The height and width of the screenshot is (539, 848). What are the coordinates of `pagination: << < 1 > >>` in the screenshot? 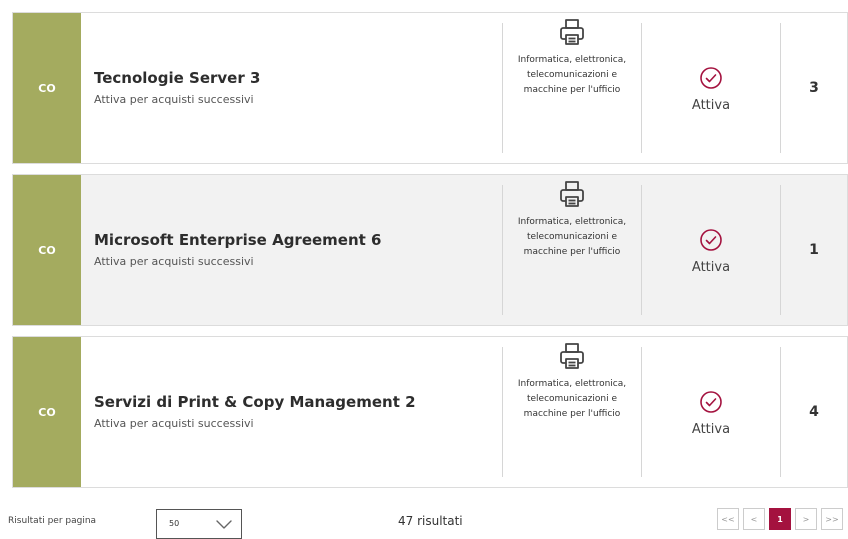 It's located at (782, 519).